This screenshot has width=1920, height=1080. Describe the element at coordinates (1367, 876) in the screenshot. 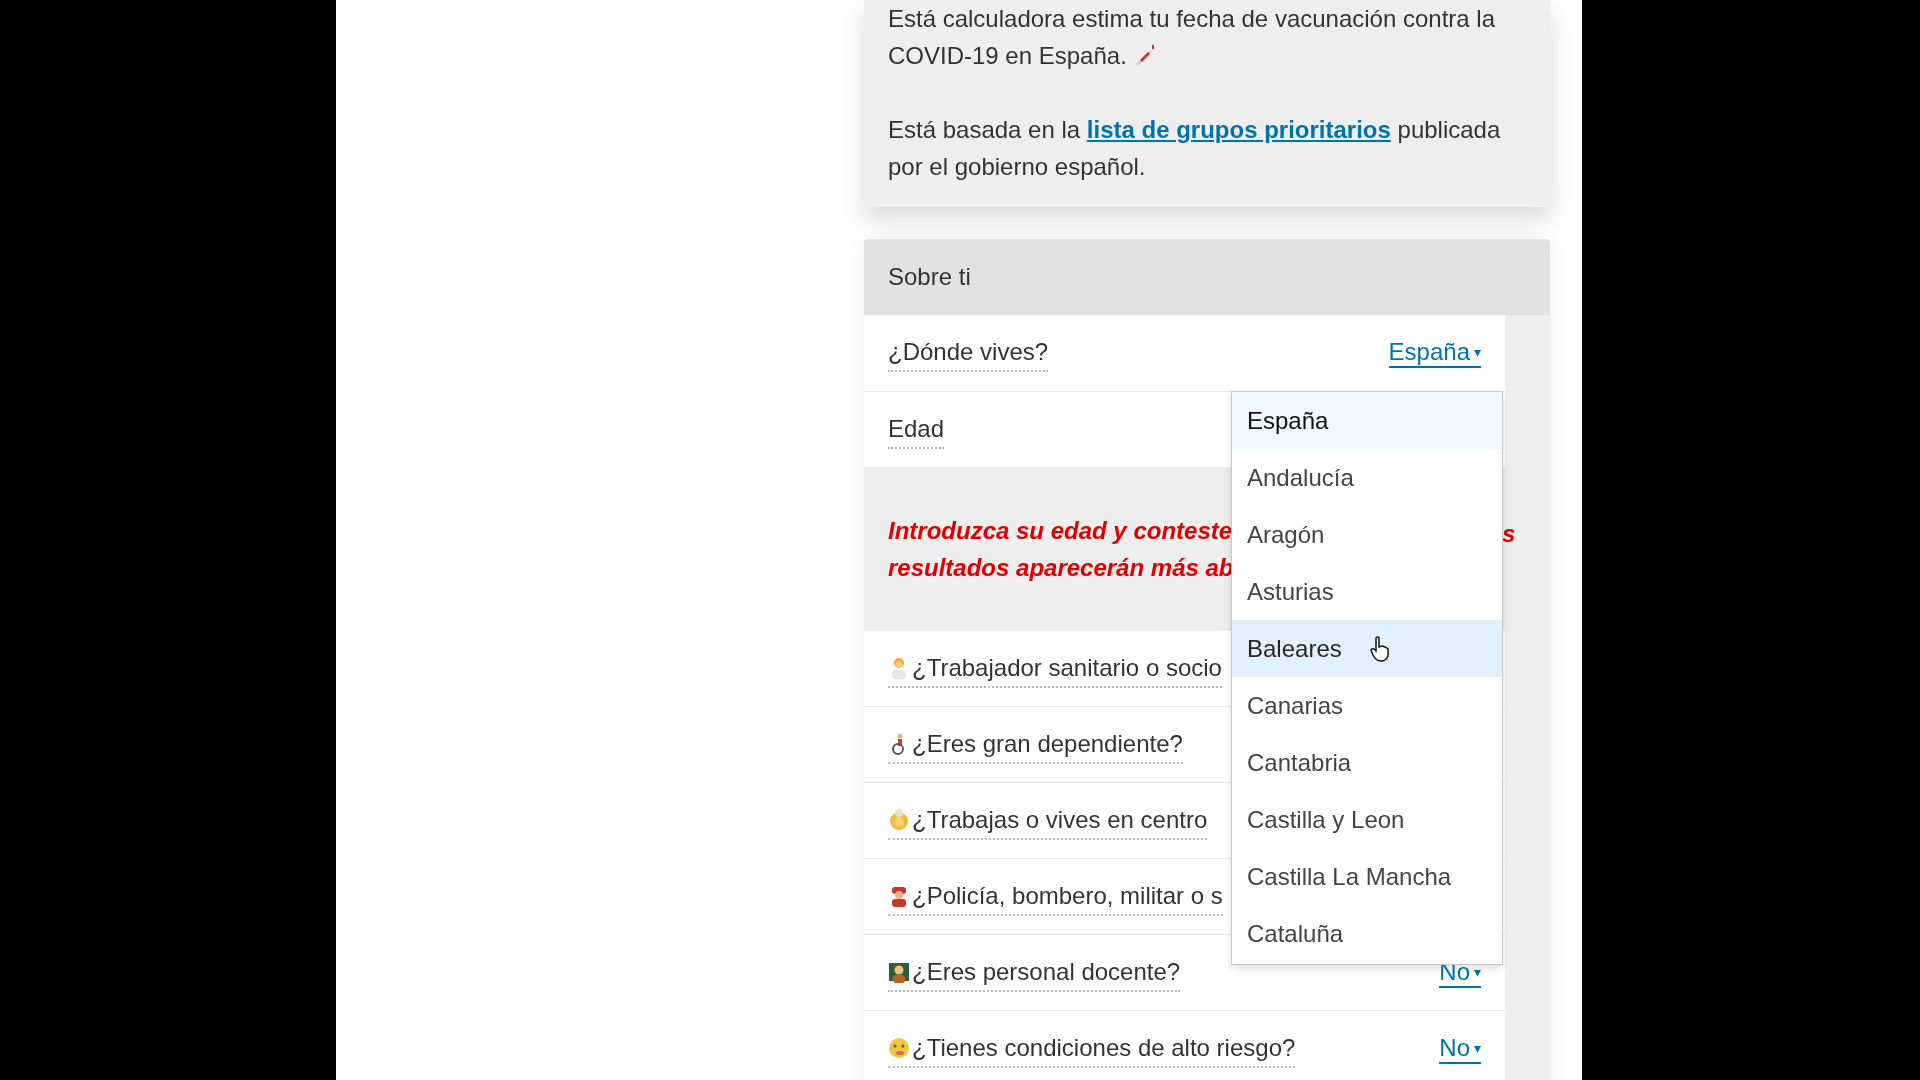

I see `dropdown-option: Castilla La Mancha` at that location.